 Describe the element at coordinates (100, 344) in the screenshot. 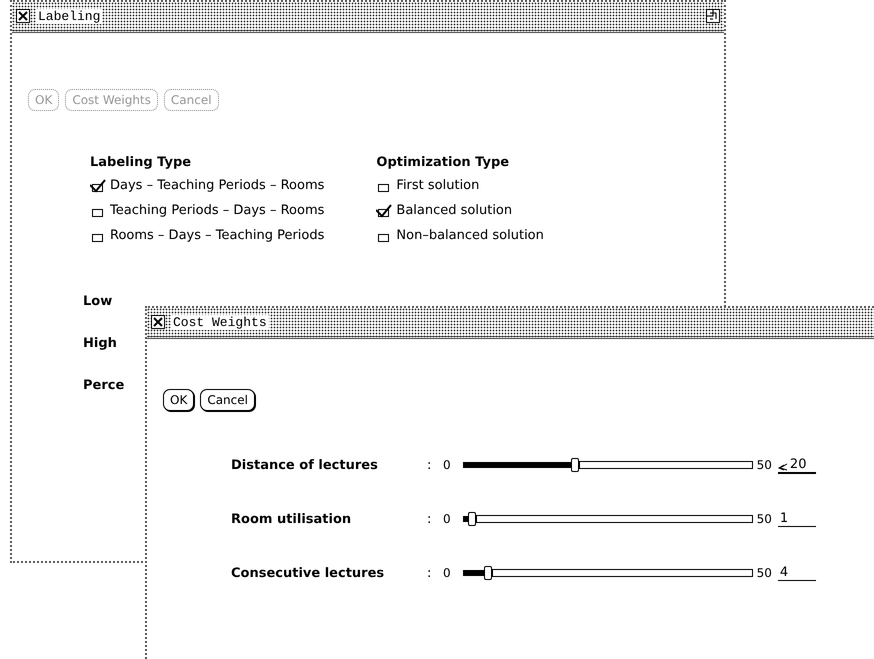

I see `field-label: High` at that location.